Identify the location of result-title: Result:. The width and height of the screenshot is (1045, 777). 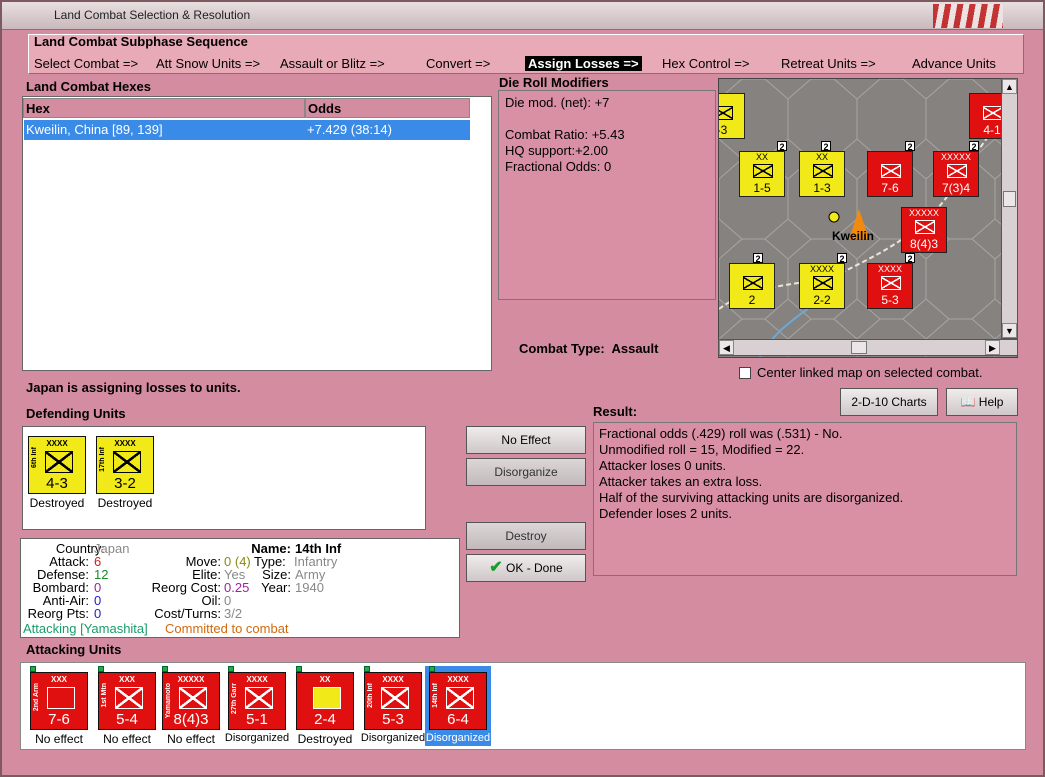
(615, 411).